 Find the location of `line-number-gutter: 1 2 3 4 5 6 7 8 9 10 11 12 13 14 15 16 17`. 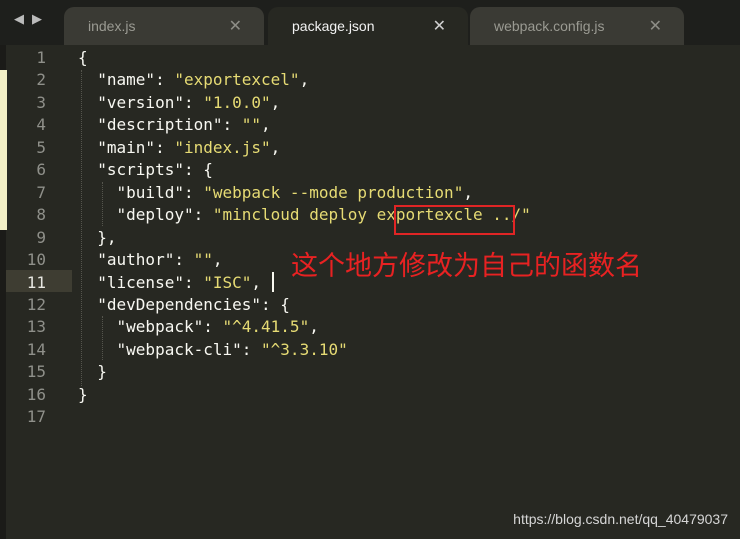

line-number-gutter: 1 2 3 4 5 6 7 8 9 10 11 12 13 14 15 16 17 is located at coordinates (38, 292).